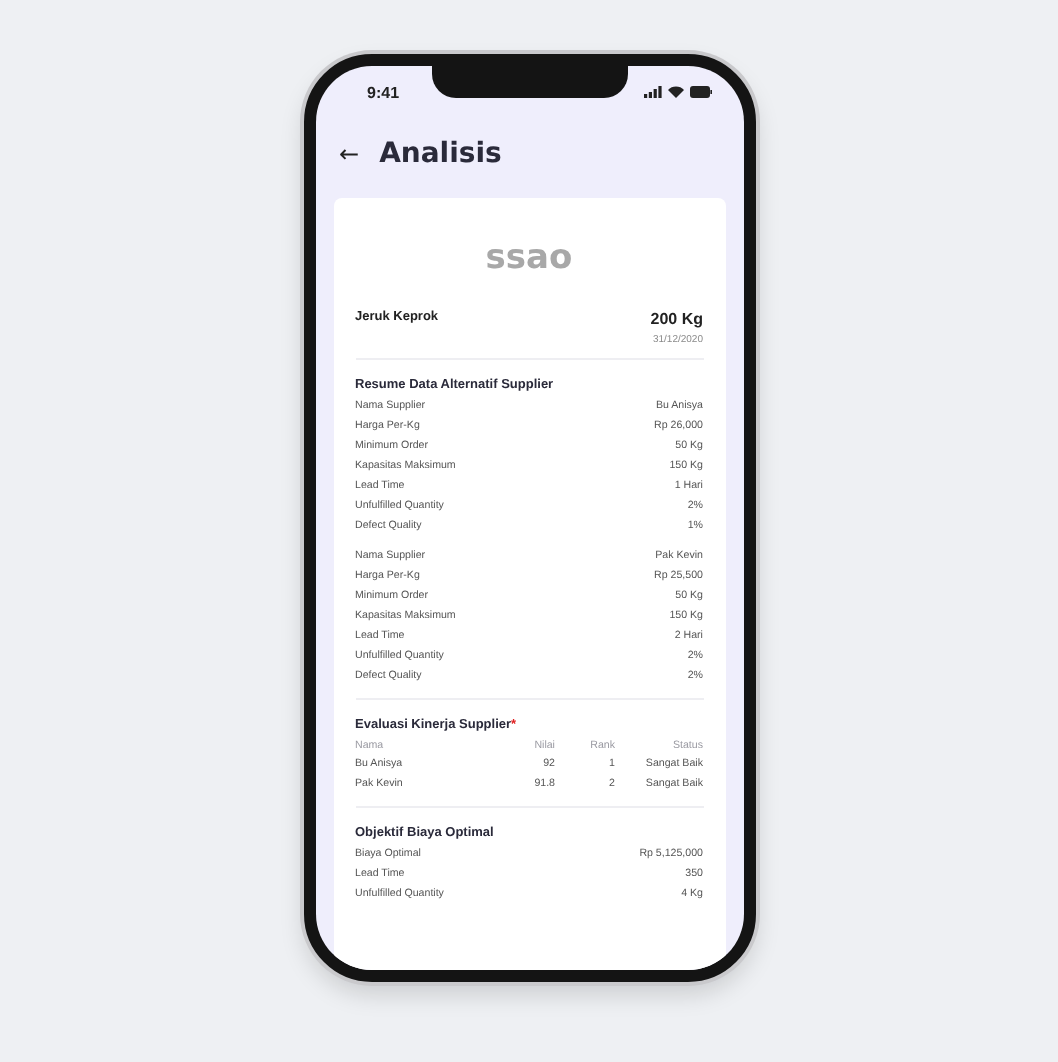 The image size is (1058, 1062). Describe the element at coordinates (676, 319) in the screenshot. I see `product-quantity: 200 Kg` at that location.